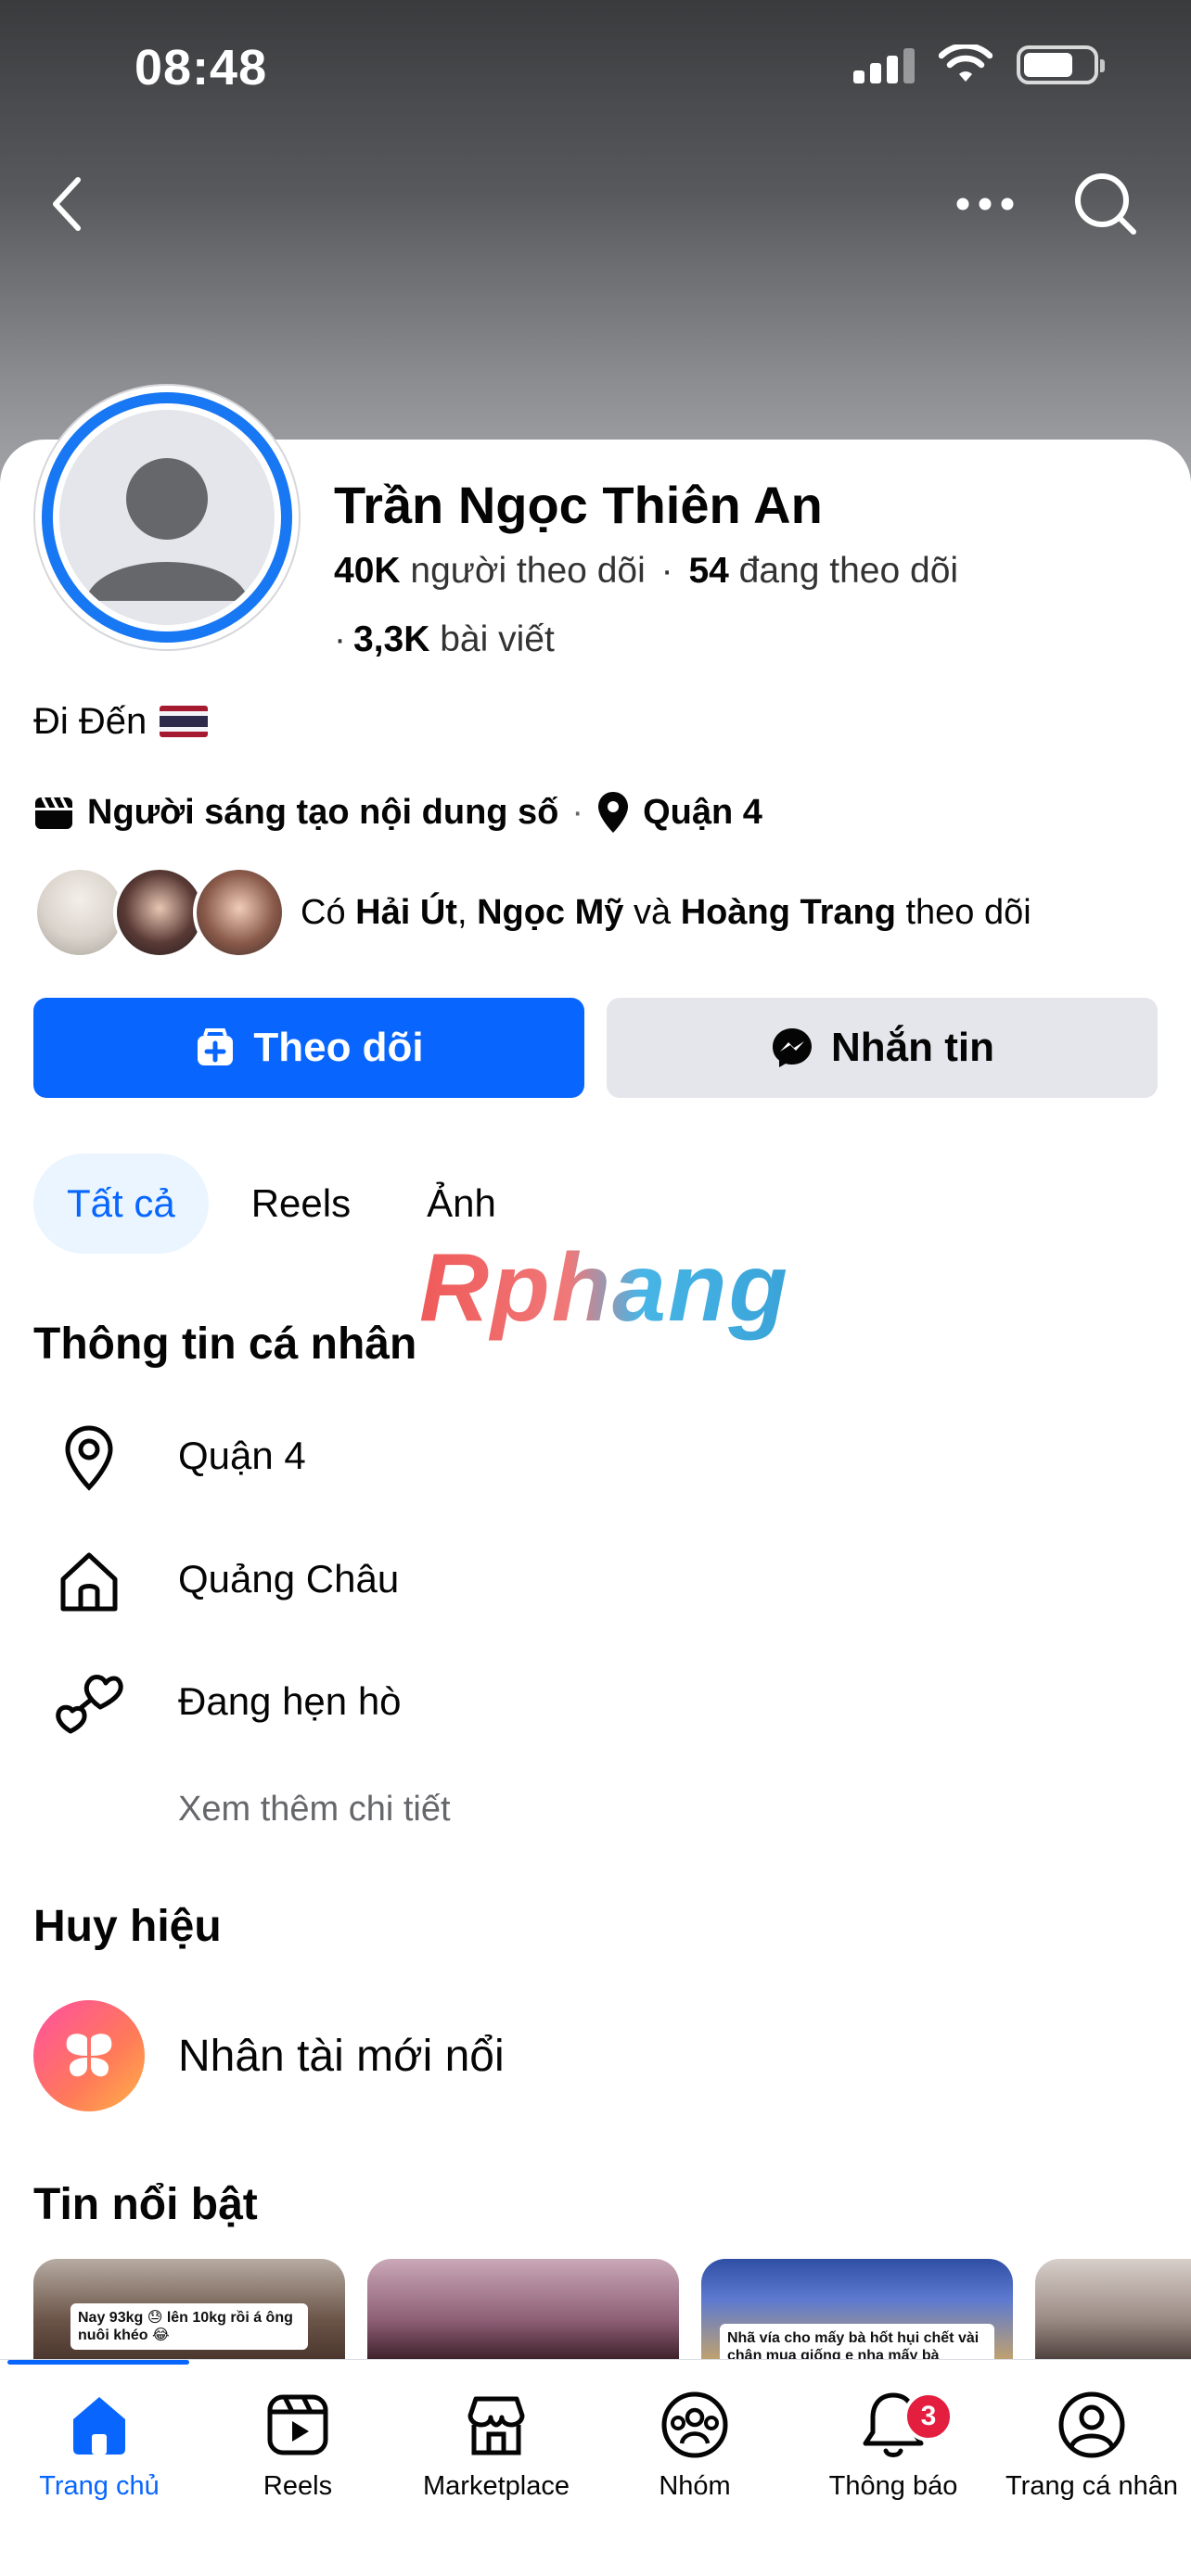 The height and width of the screenshot is (2576, 1191). Describe the element at coordinates (708, 571) in the screenshot. I see `following-count: 54` at that location.